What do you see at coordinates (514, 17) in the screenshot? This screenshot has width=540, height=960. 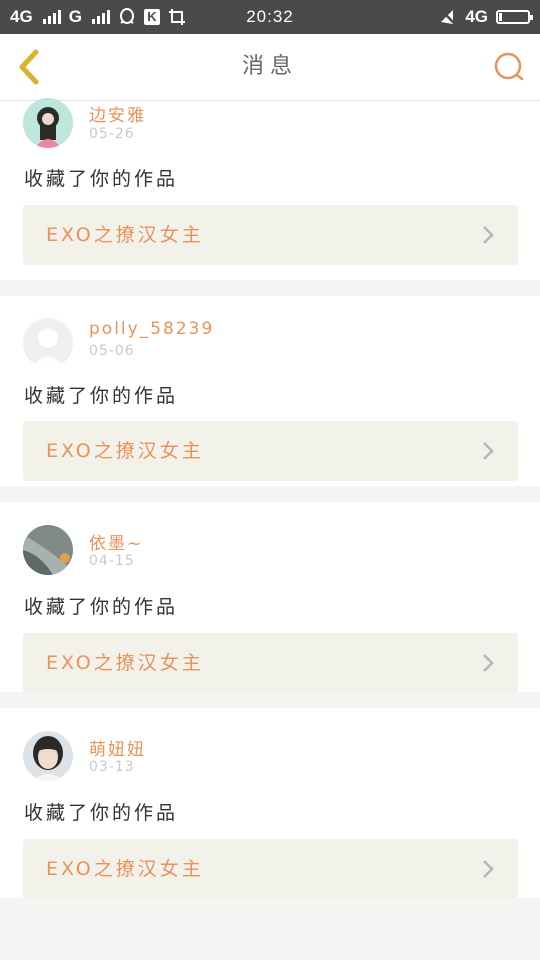 I see `battery-icon` at bounding box center [514, 17].